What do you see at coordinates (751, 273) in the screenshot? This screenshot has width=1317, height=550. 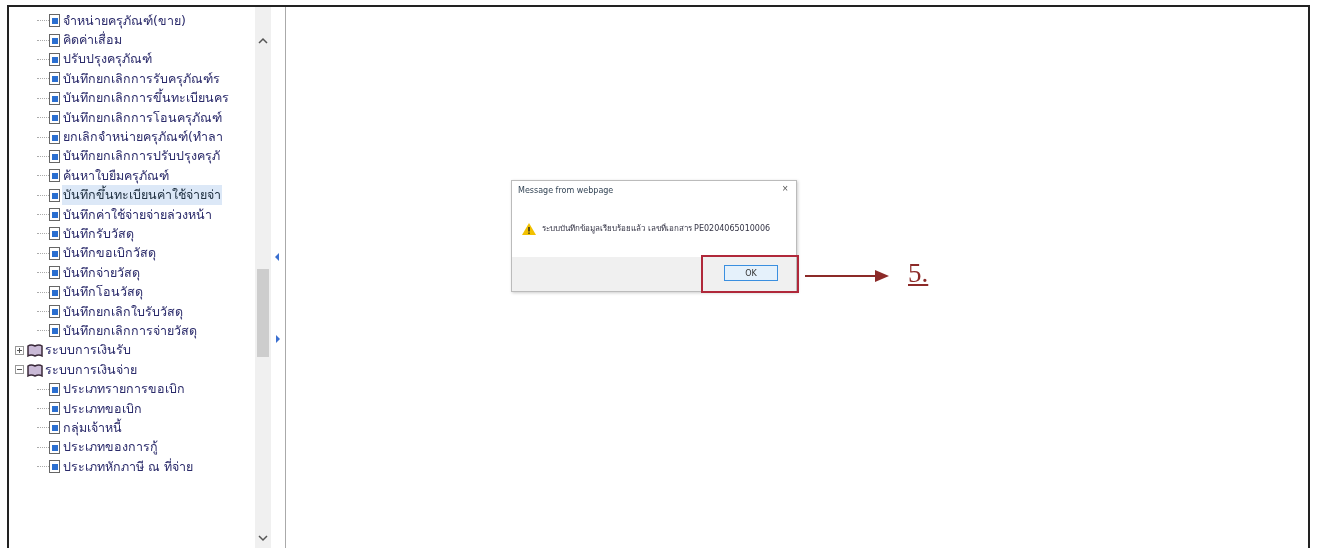 I see `ok-button: OK` at bounding box center [751, 273].